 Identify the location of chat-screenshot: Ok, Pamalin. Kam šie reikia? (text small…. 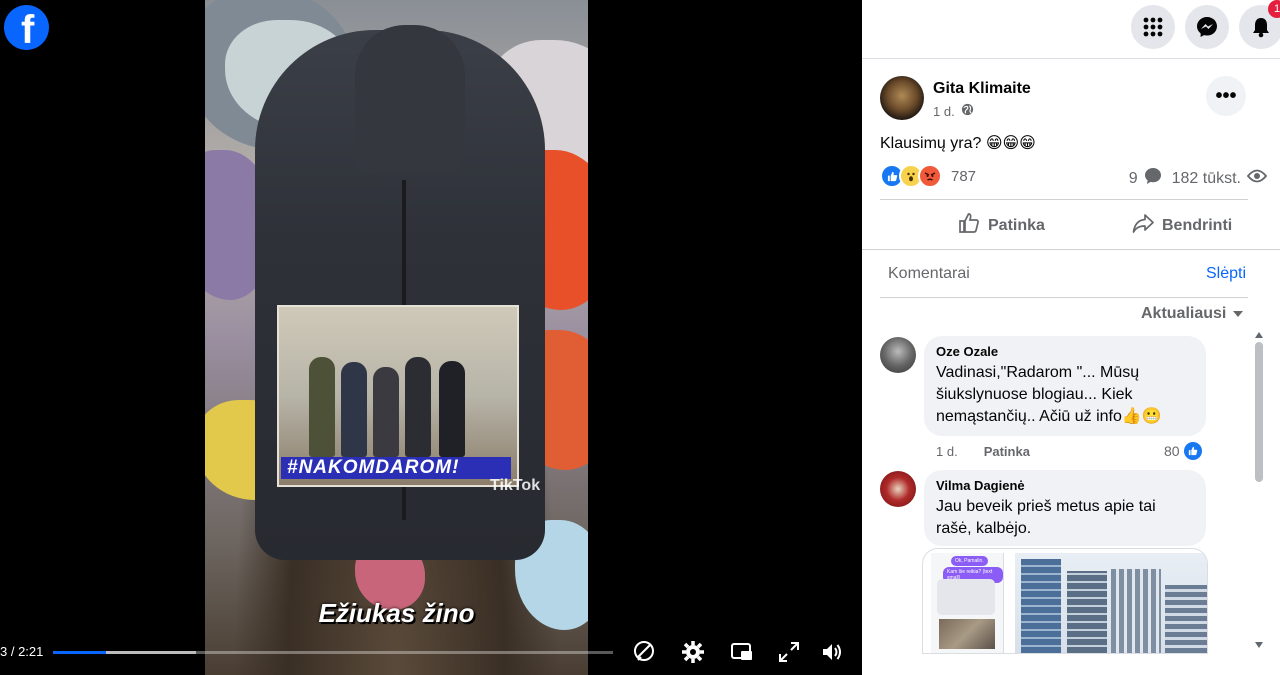
(967, 603).